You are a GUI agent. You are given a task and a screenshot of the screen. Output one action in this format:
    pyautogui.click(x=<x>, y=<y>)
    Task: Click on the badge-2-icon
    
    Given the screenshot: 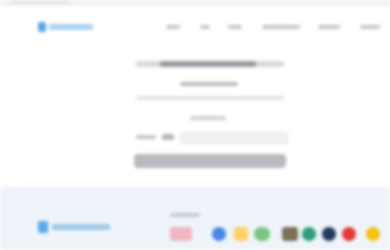 What is the action you would take?
    pyautogui.click(x=219, y=234)
    